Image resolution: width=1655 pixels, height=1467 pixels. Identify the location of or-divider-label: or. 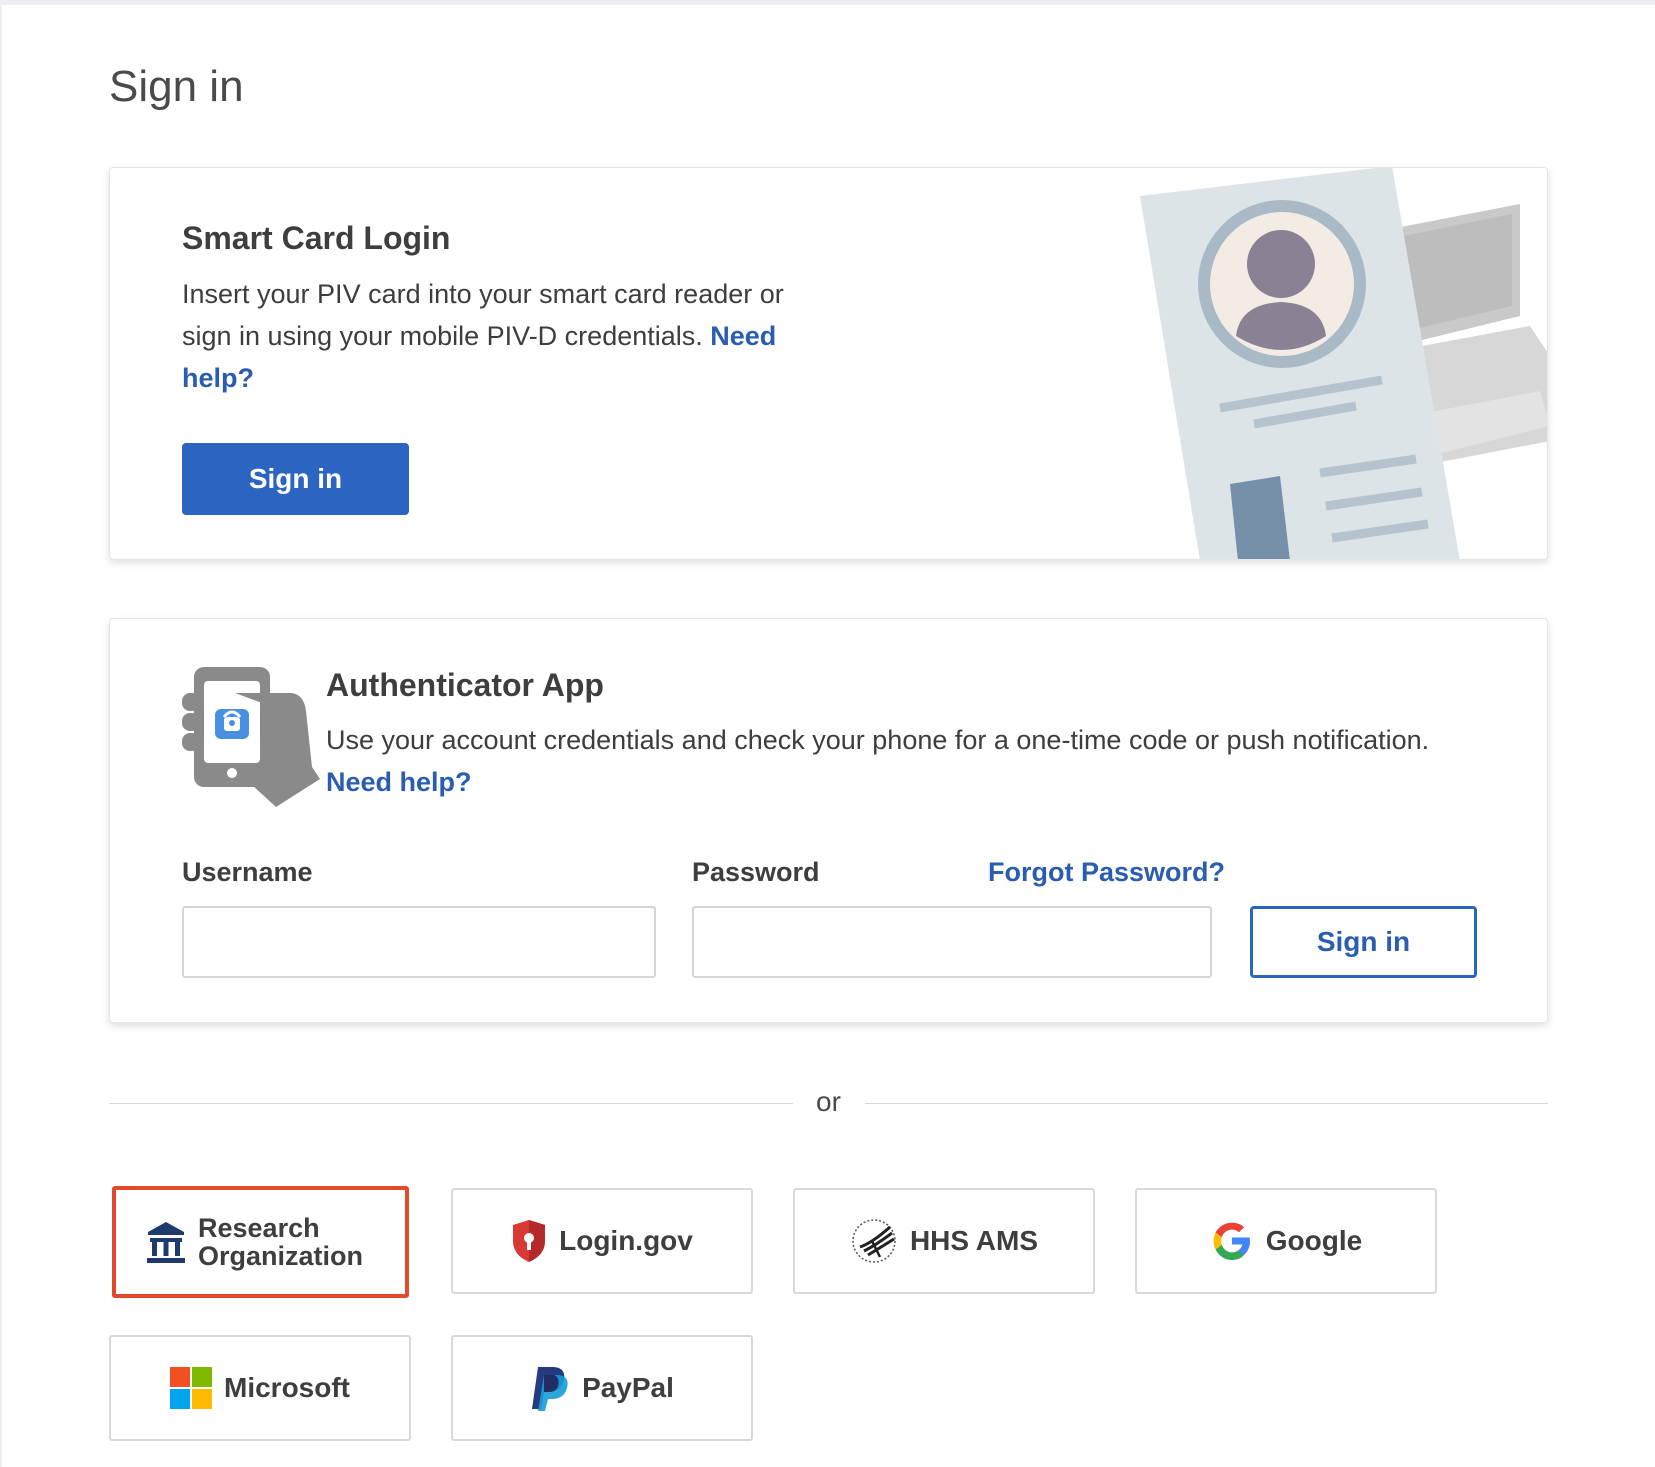
(828, 1101).